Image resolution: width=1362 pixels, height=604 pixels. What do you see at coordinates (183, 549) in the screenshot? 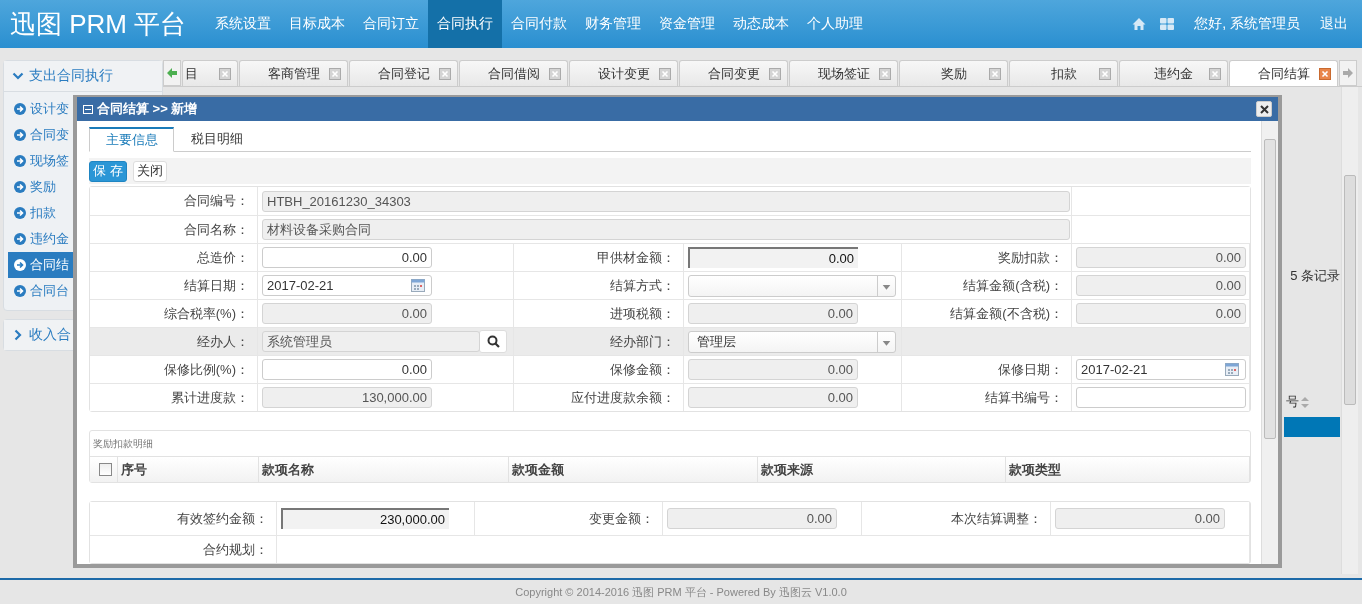
I see `field-label: 合约规划：` at bounding box center [183, 549].